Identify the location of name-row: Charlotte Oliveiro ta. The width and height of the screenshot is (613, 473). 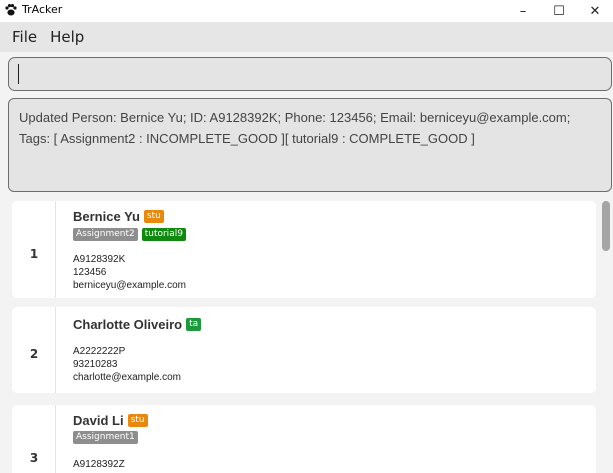
(137, 324).